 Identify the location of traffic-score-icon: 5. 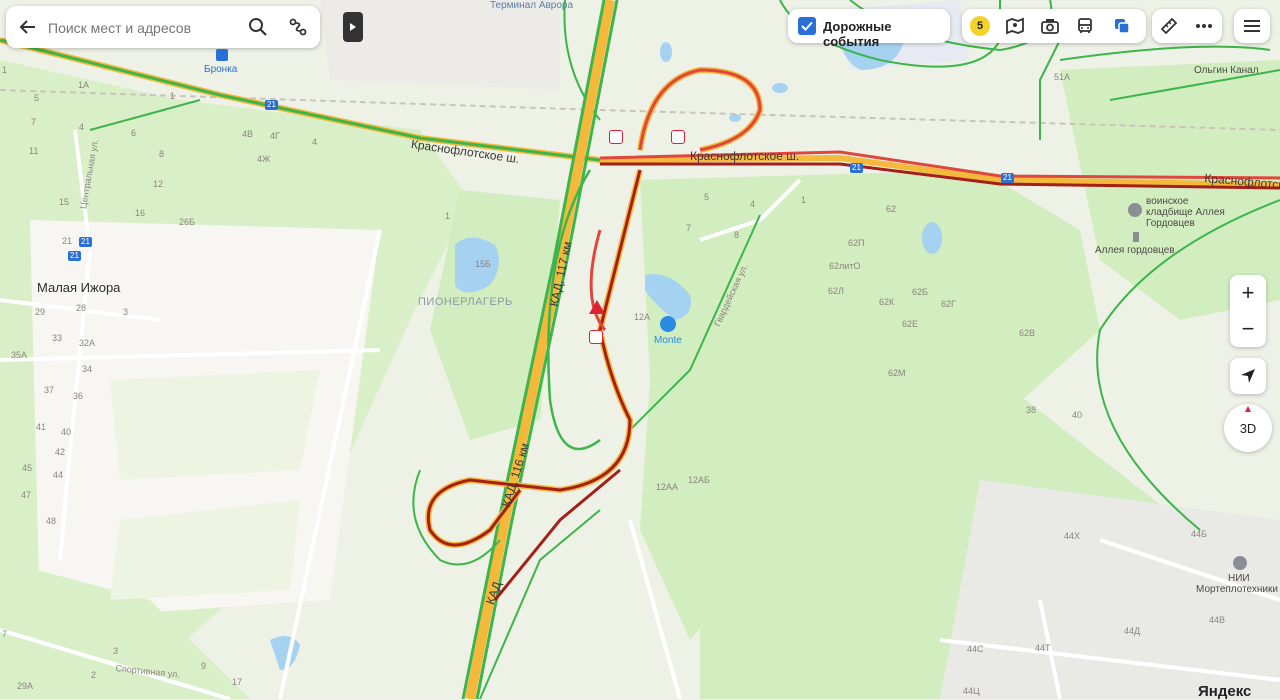
(980, 26).